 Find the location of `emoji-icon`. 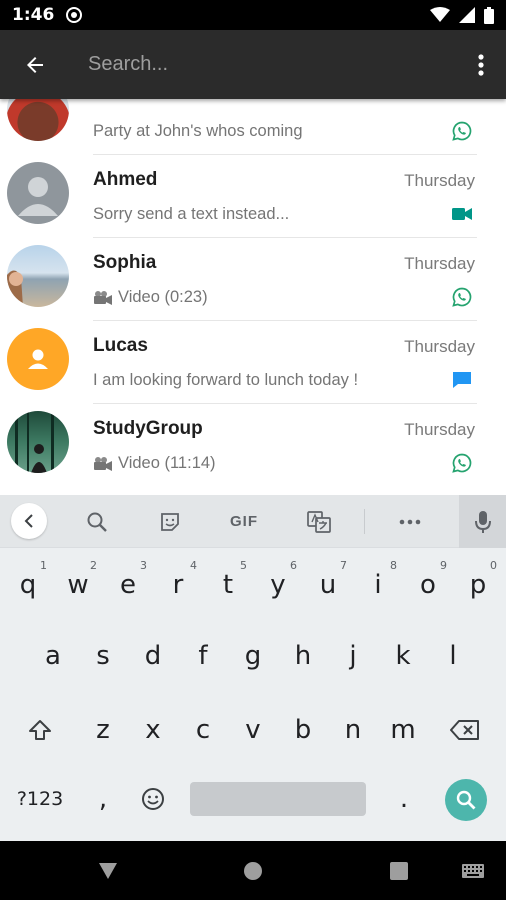

emoji-icon is located at coordinates (153, 799).